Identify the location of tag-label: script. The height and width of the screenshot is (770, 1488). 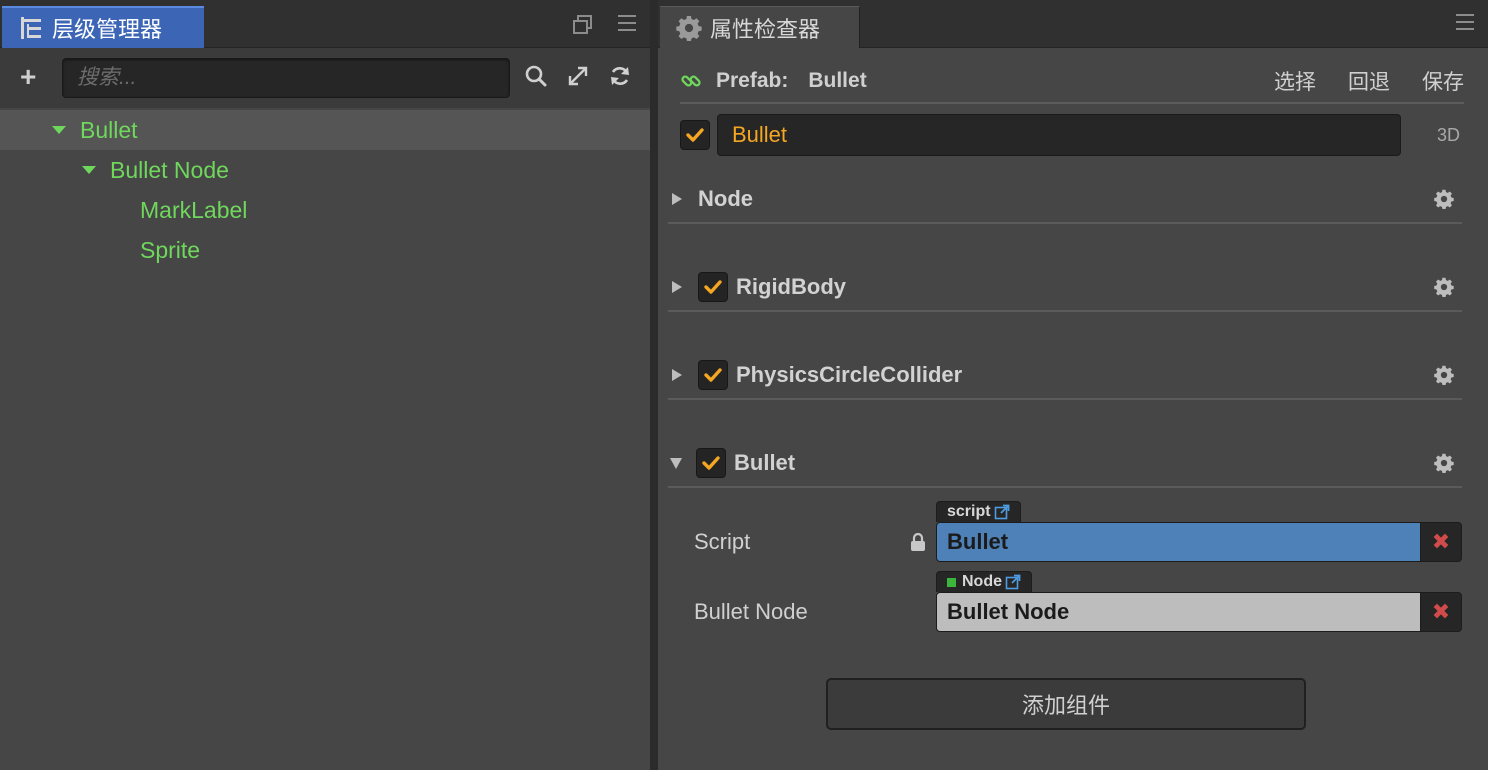
(969, 511).